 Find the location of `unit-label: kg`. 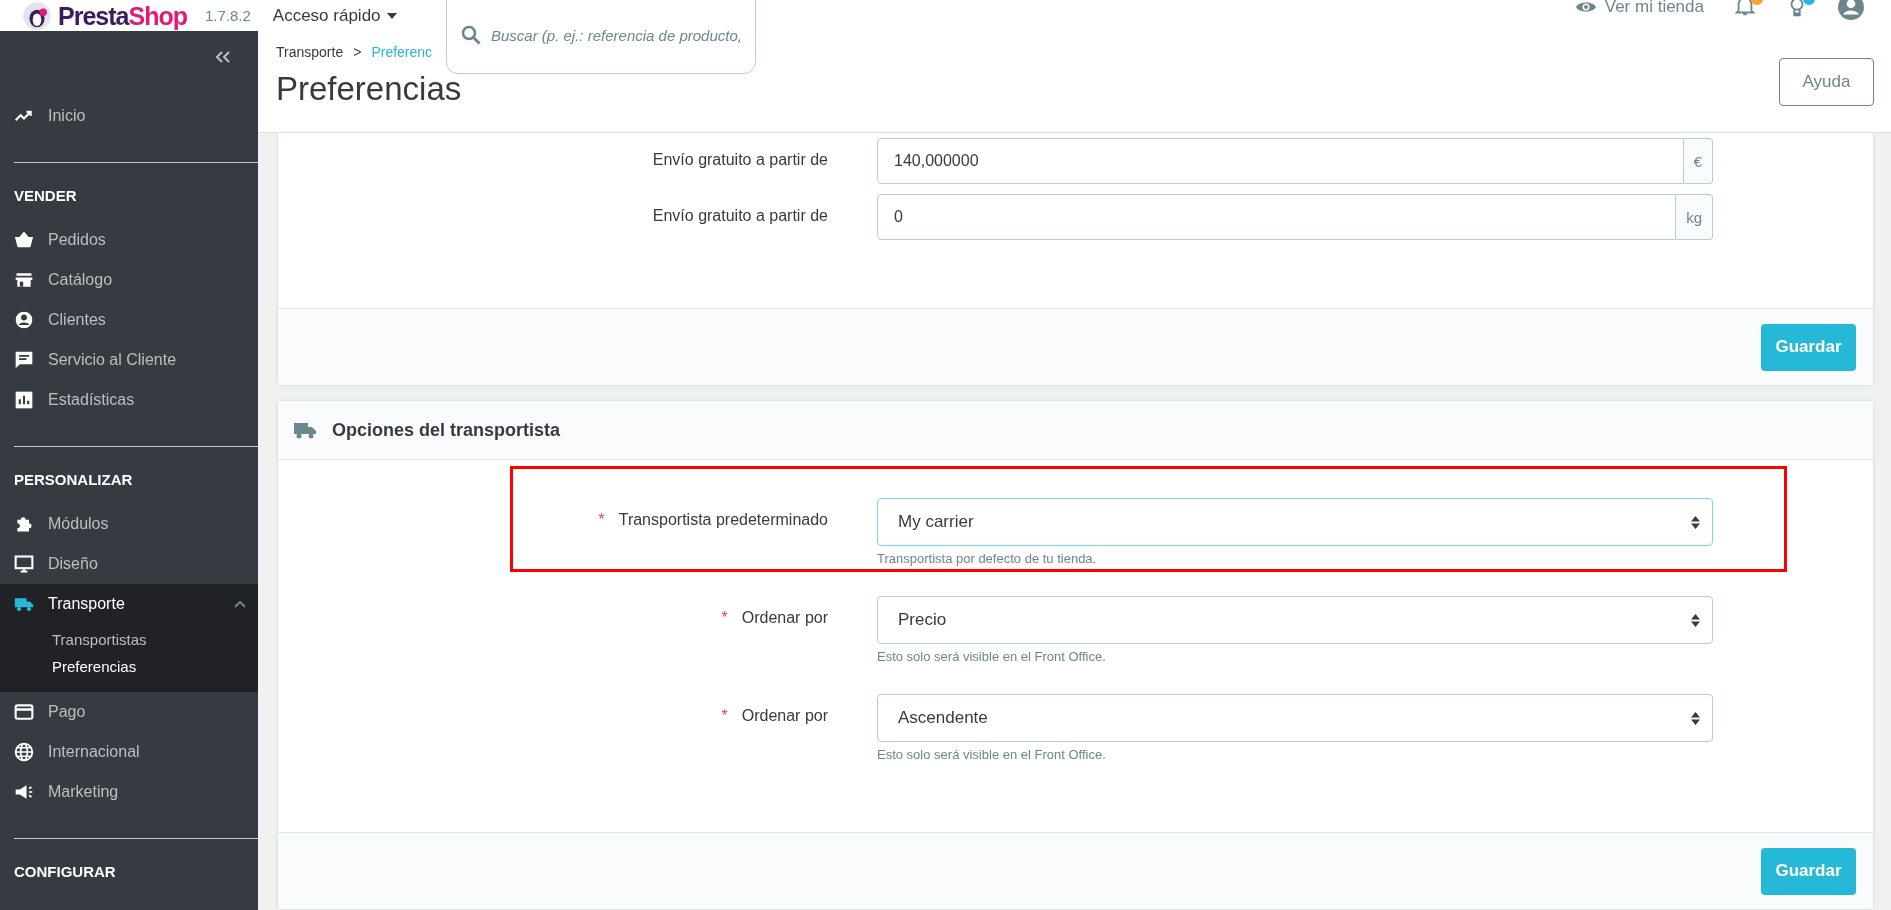

unit-label: kg is located at coordinates (1694, 217).